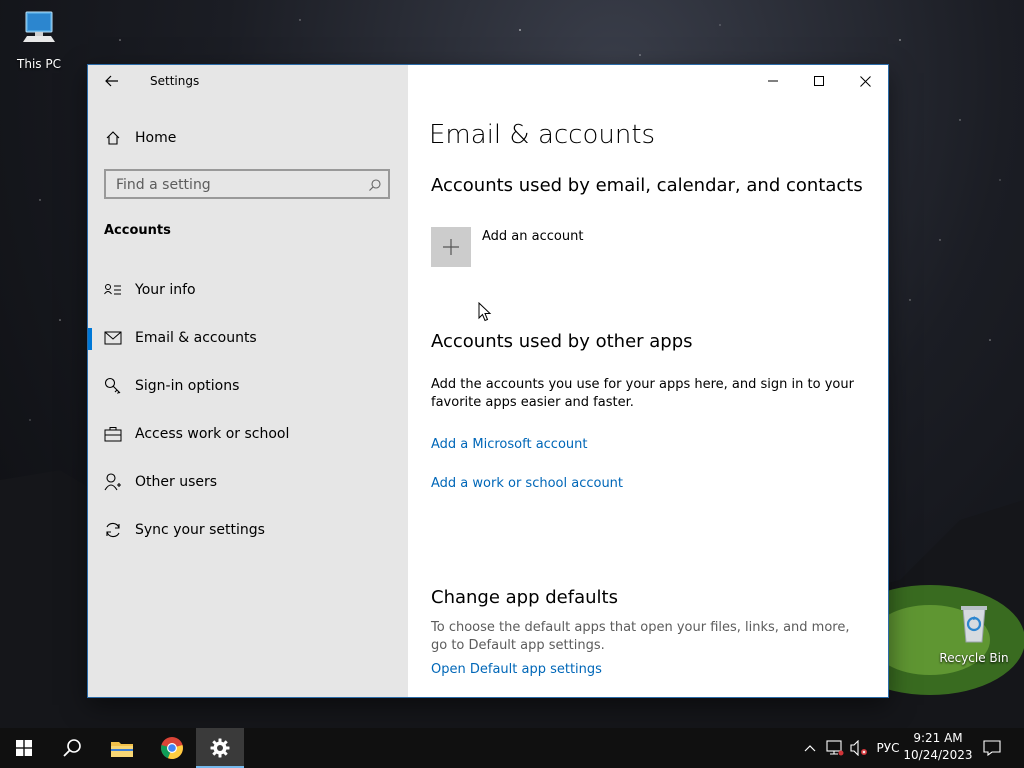 The image size is (1024, 768). I want to click on section-heading-app-defaults: Change app defaults, so click(524, 597).